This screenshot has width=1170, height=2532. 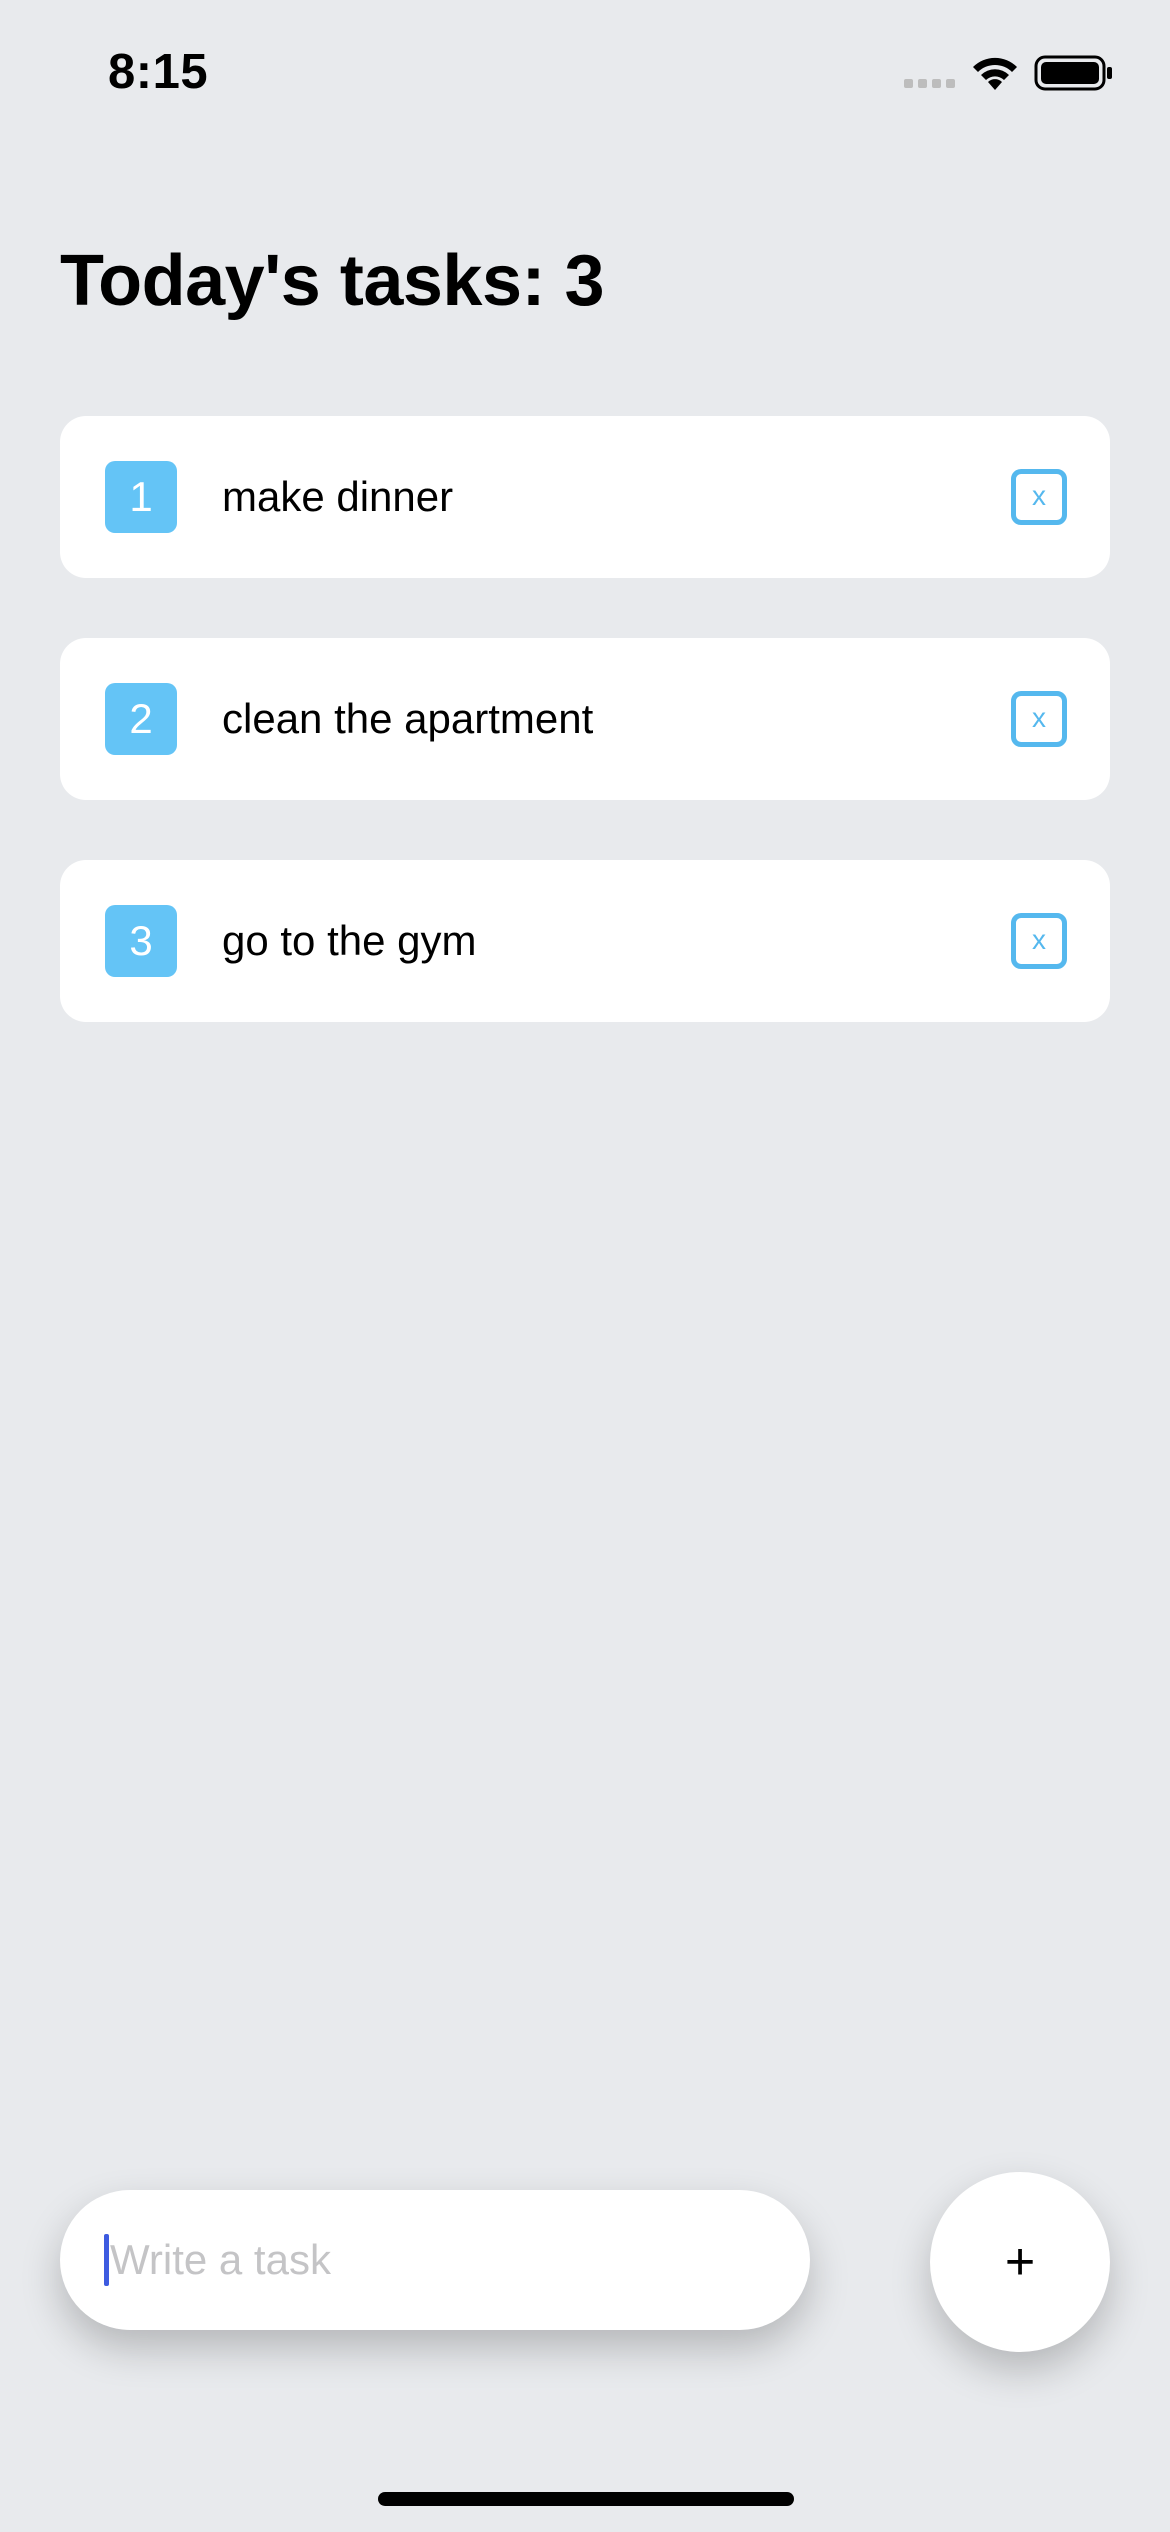 What do you see at coordinates (585, 941) in the screenshot?
I see `task-item: 3 go to the gym x` at bounding box center [585, 941].